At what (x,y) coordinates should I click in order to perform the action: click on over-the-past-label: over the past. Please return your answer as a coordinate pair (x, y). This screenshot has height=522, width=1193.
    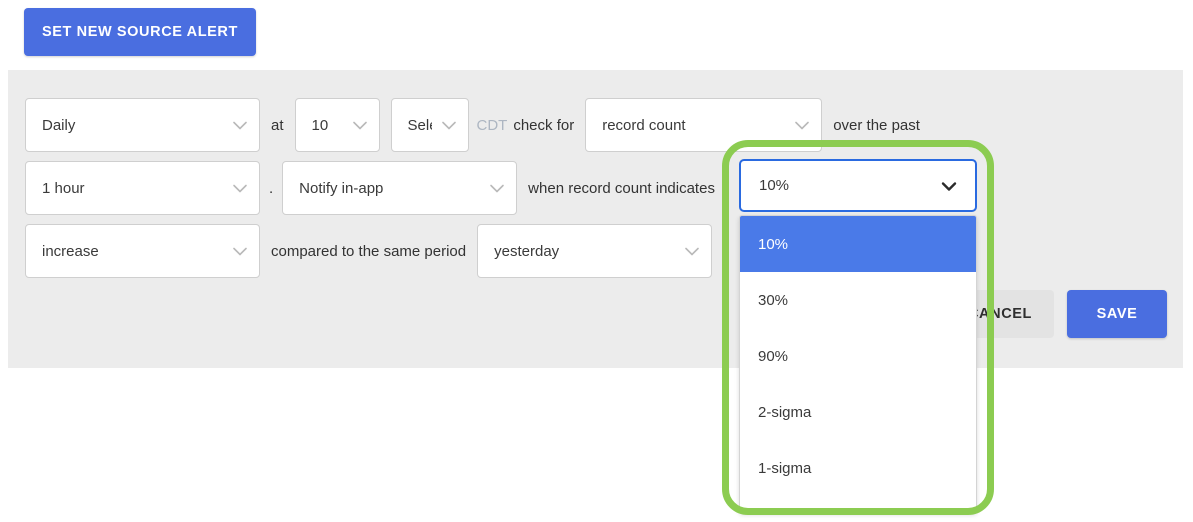
    Looking at the image, I should click on (876, 125).